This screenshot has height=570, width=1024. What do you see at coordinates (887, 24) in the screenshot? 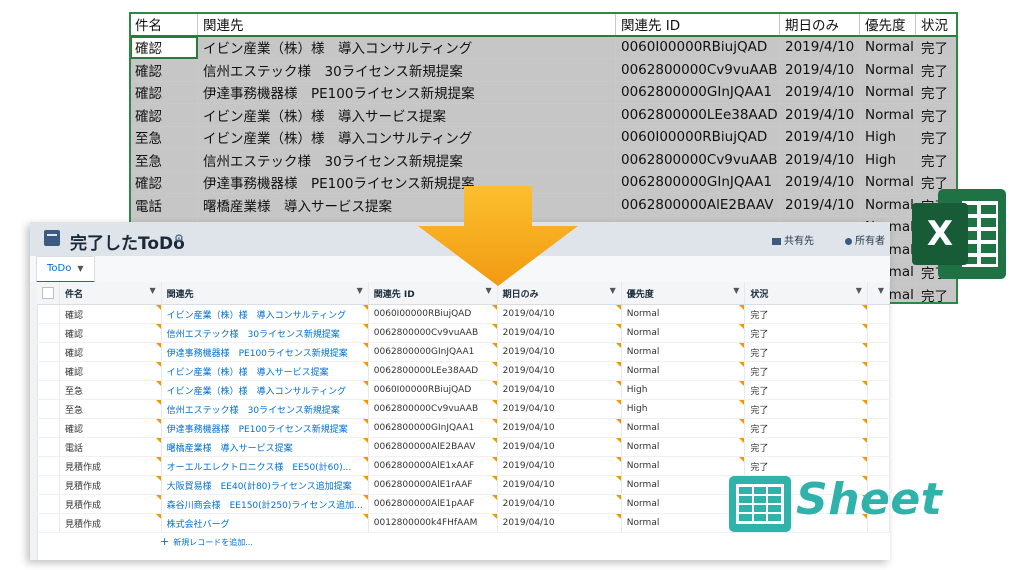
I see `excel-column-header: 優先度` at bounding box center [887, 24].